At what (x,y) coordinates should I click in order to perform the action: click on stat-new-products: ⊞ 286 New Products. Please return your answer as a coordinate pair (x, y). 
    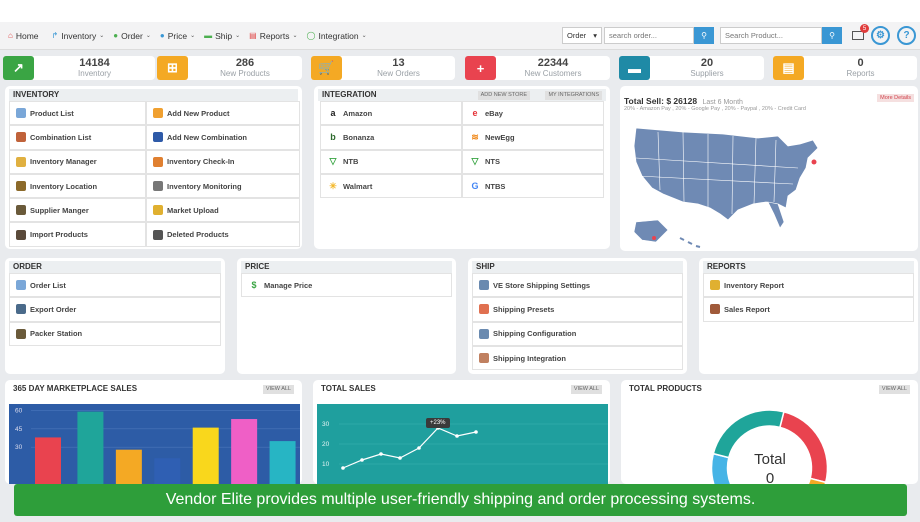
    Looking at the image, I should click on (229, 68).